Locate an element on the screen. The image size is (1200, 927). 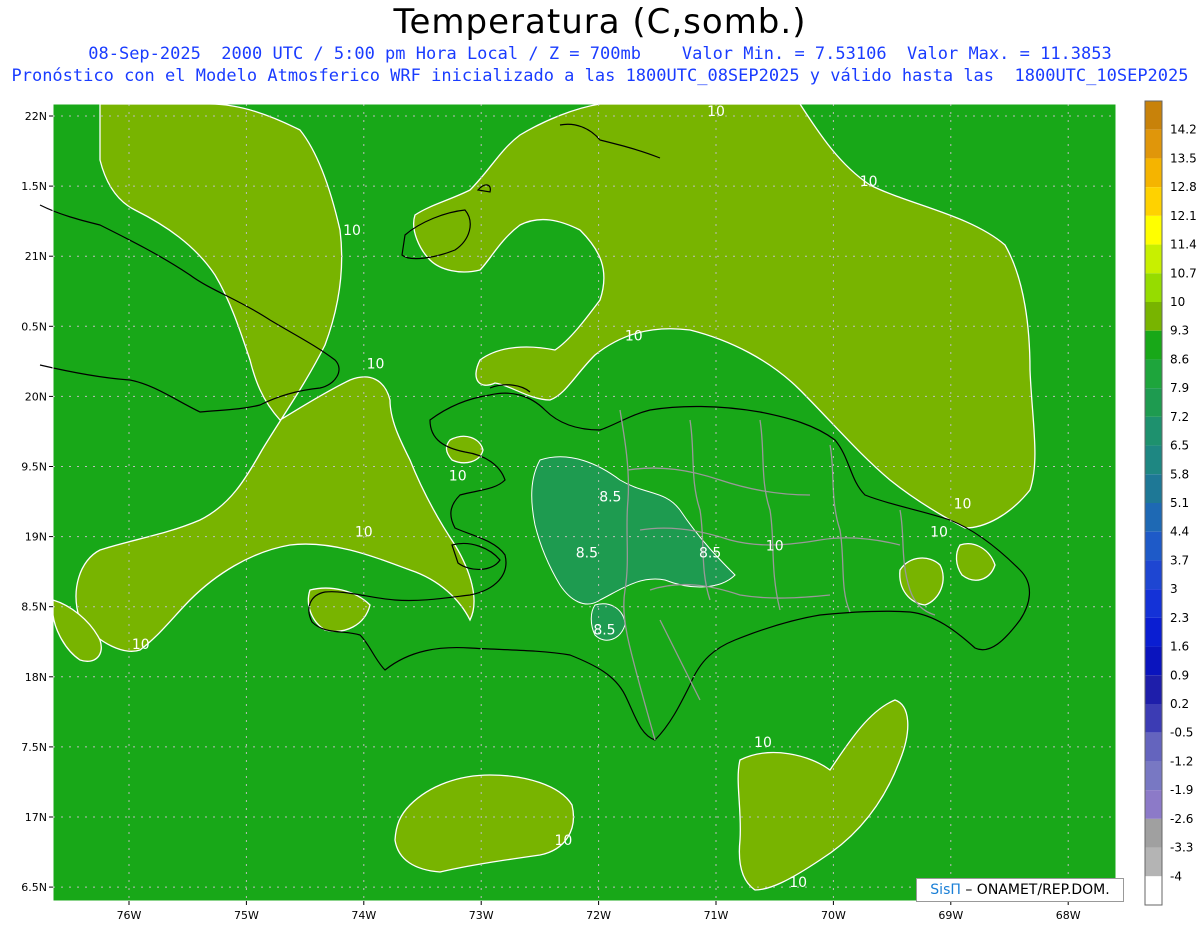
credit-brand: SisΠ is located at coordinates (945, 890).